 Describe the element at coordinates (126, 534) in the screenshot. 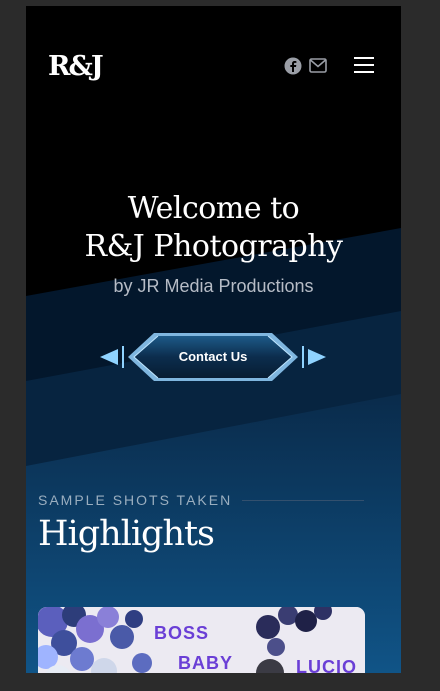

I see `highlights-title: Highlights` at that location.